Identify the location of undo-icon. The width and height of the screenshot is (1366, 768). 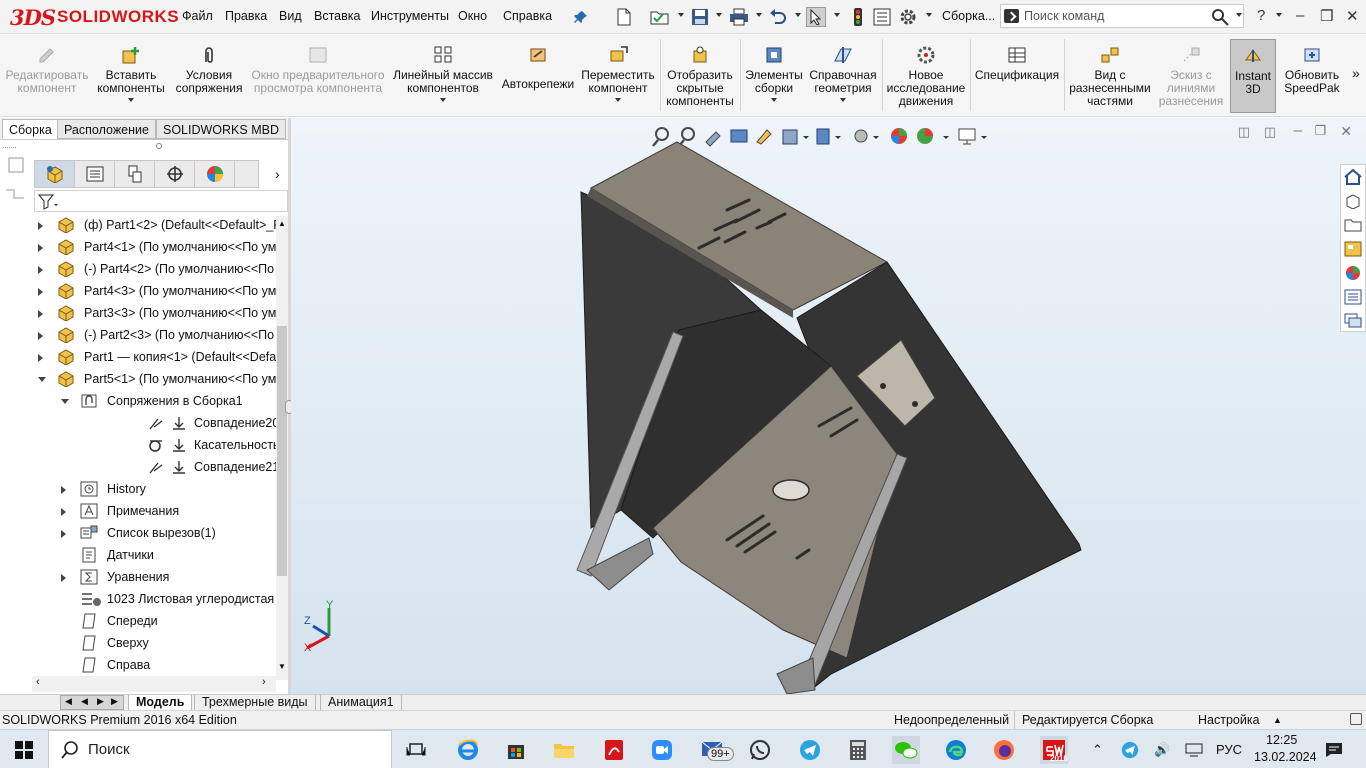
(778, 17).